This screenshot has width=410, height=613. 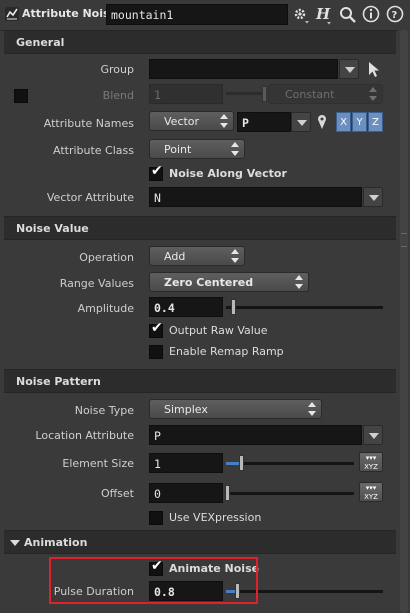 I want to click on blend-mode-select: Constant, so click(x=325, y=94).